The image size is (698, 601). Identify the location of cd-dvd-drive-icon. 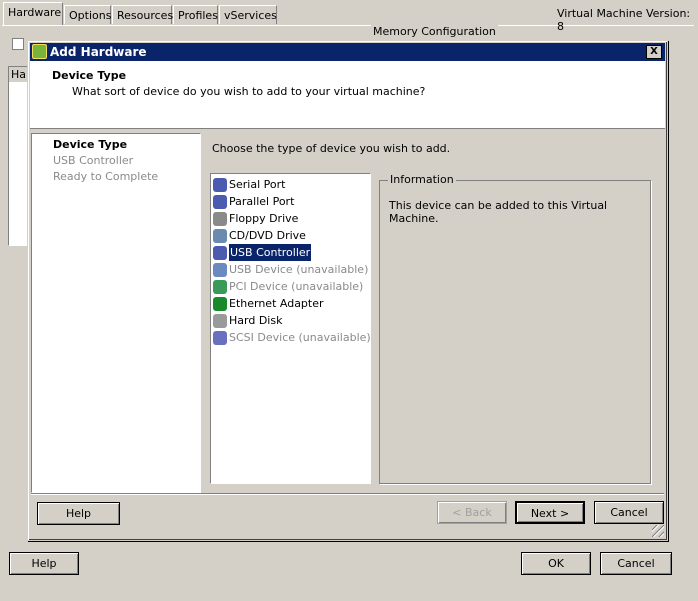
(220, 235).